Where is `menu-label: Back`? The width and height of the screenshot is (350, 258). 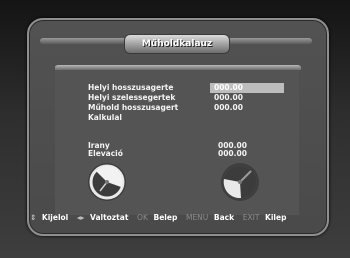
menu-label: Back is located at coordinates (224, 217).